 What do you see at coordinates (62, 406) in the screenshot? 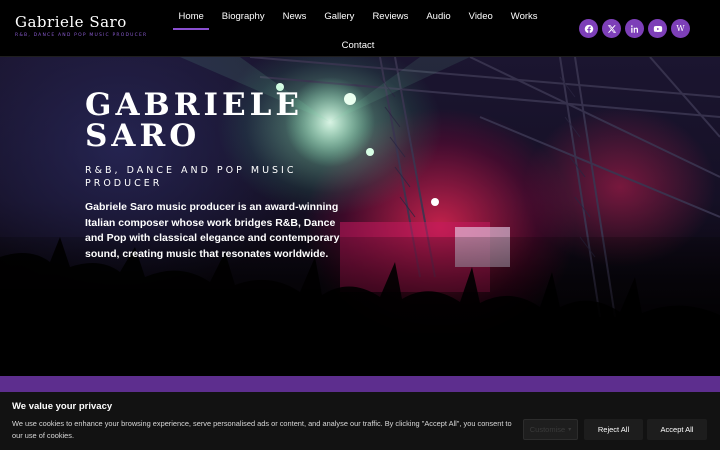
I see `cookie-title: We value your privacy` at bounding box center [62, 406].